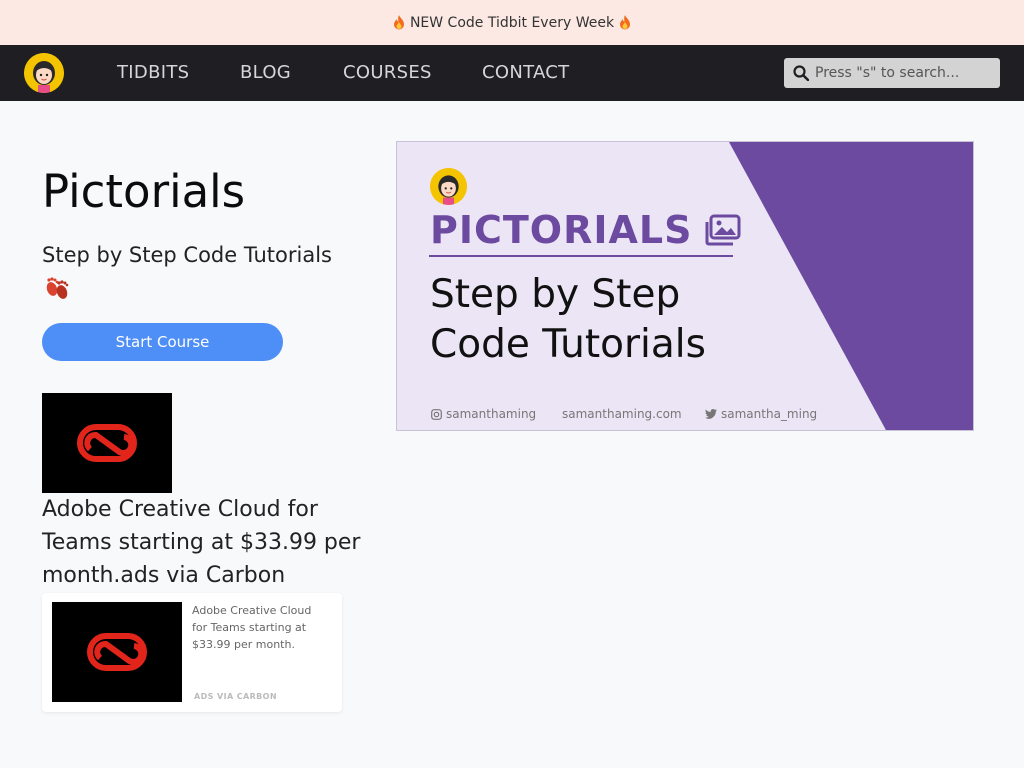 This screenshot has height=768, width=1024. I want to click on hero-website: samanthaming.com, so click(622, 414).